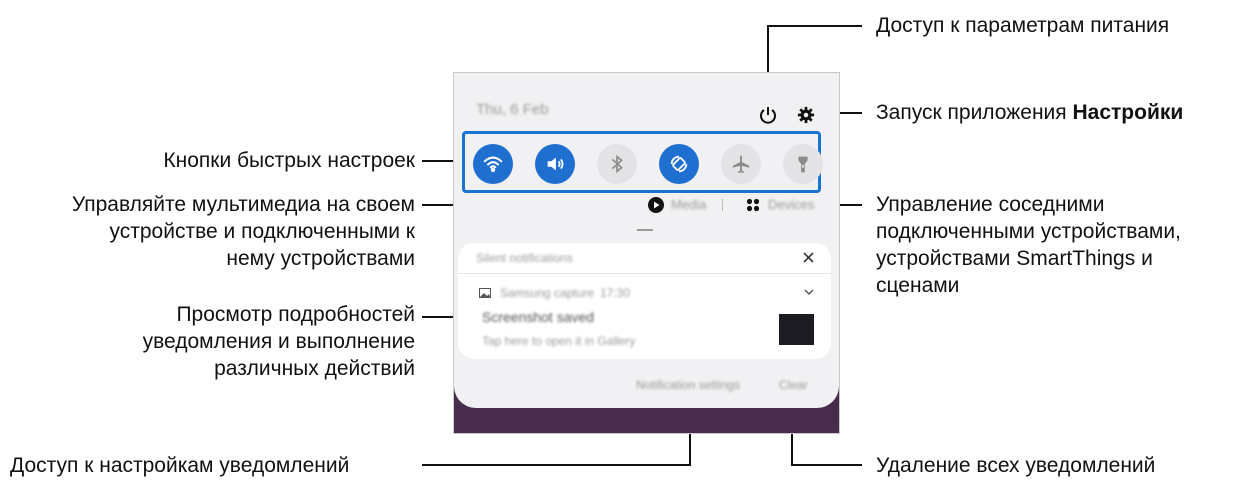  I want to click on close-icon, so click(808, 257).